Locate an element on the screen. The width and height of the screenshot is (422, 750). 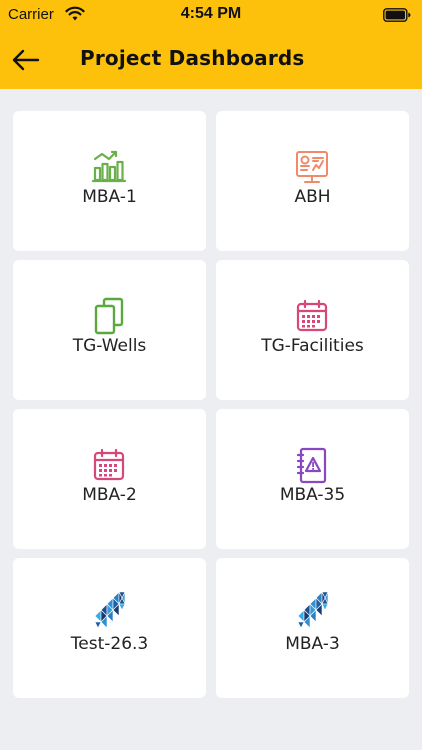
status-bar: Carrier 4:54 PM is located at coordinates (211, 15).